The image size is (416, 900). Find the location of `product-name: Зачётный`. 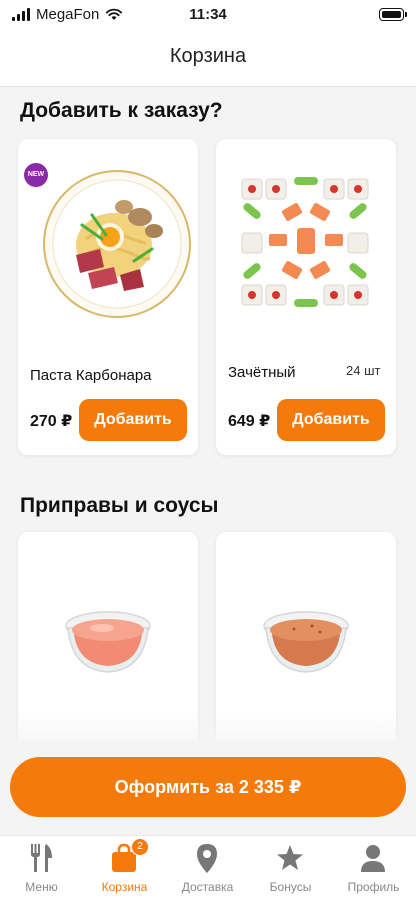

product-name: Зачётный is located at coordinates (262, 372).